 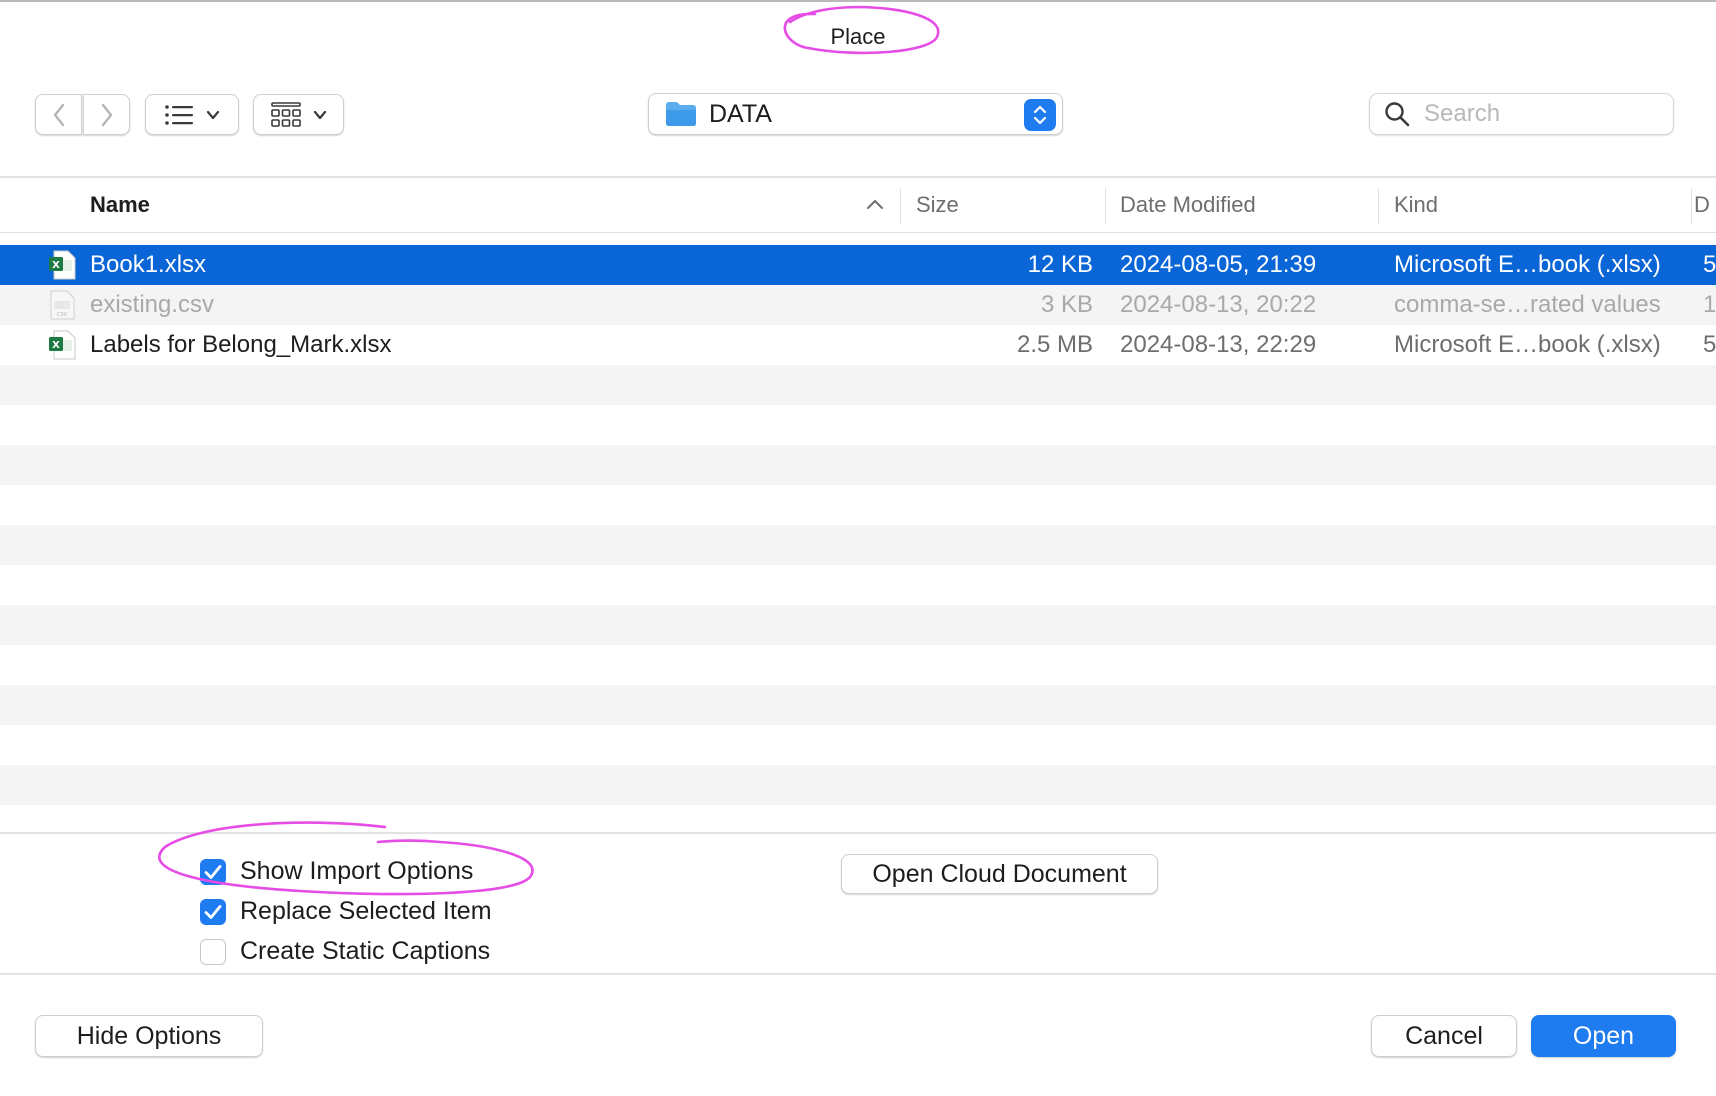 What do you see at coordinates (1527, 304) in the screenshot?
I see `file-kind: comma-se…rated values` at bounding box center [1527, 304].